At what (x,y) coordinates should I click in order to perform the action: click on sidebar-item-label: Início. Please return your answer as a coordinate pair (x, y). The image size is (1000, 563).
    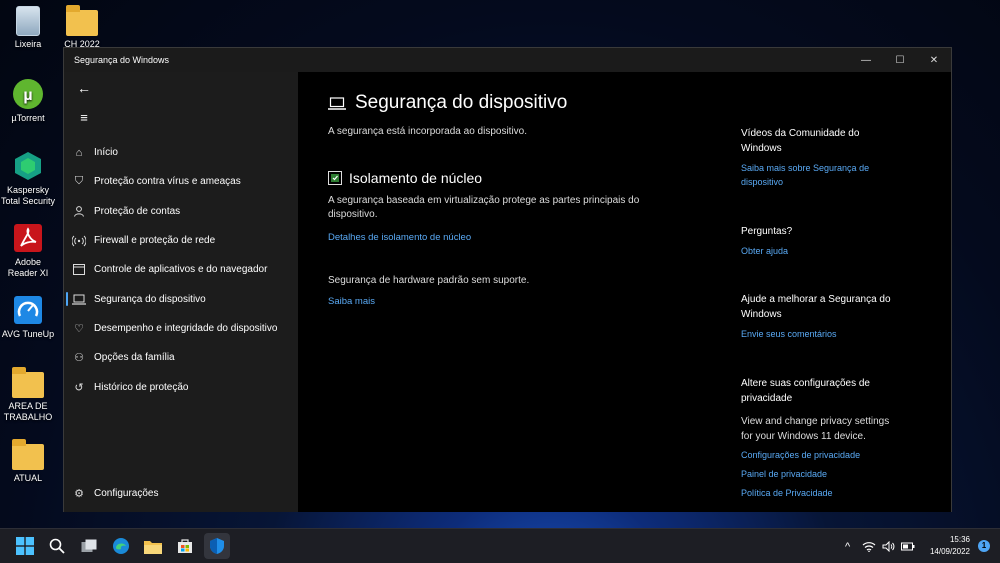
    Looking at the image, I should click on (106, 153).